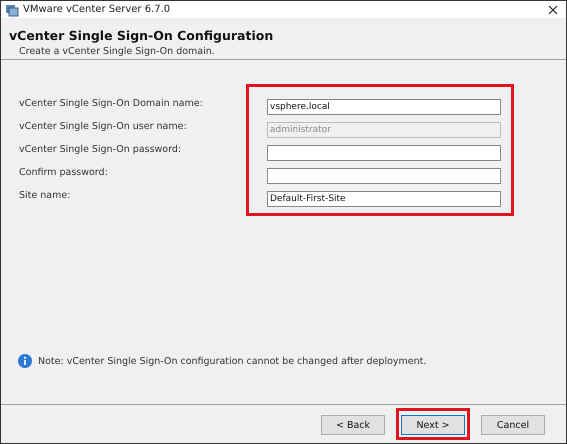  Describe the element at coordinates (384, 107) in the screenshot. I see `input-field: vsphere.local` at that location.